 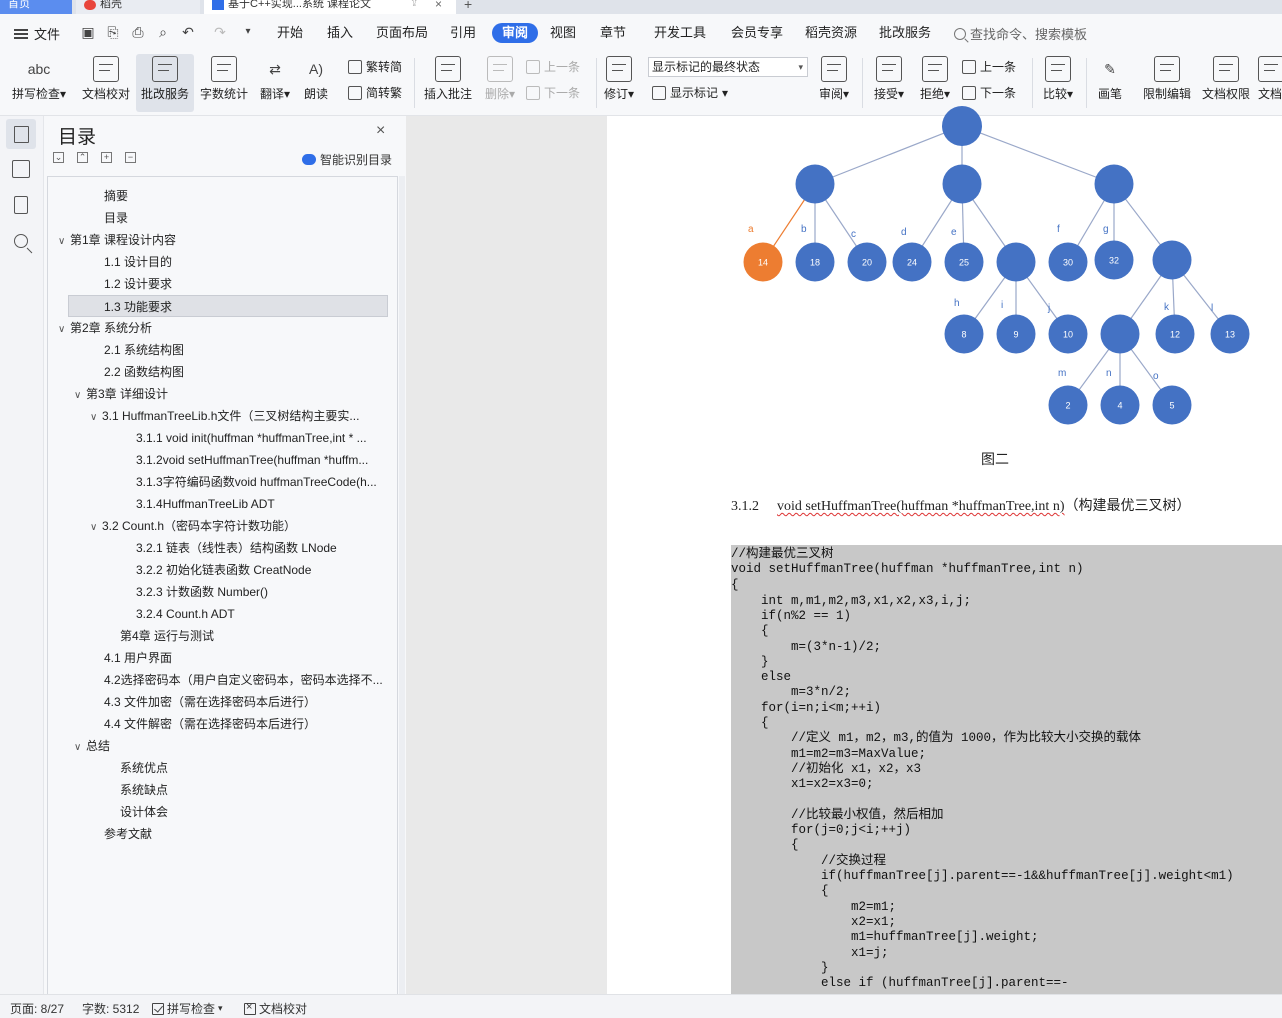 I want to click on page-indicator: 页面: 8/27, so click(x=37, y=1008).